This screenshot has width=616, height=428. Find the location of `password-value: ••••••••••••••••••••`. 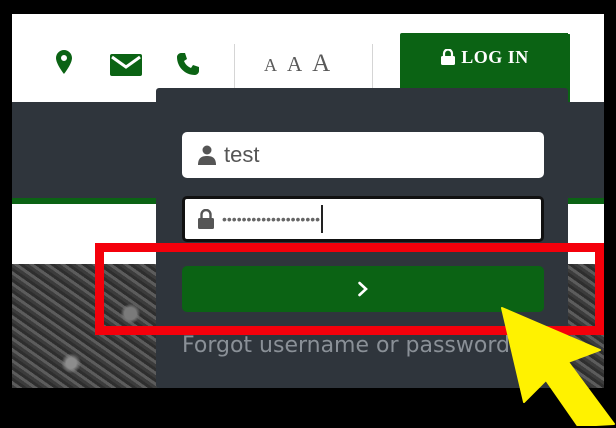

password-value: •••••••••••••••••••• is located at coordinates (271, 219).